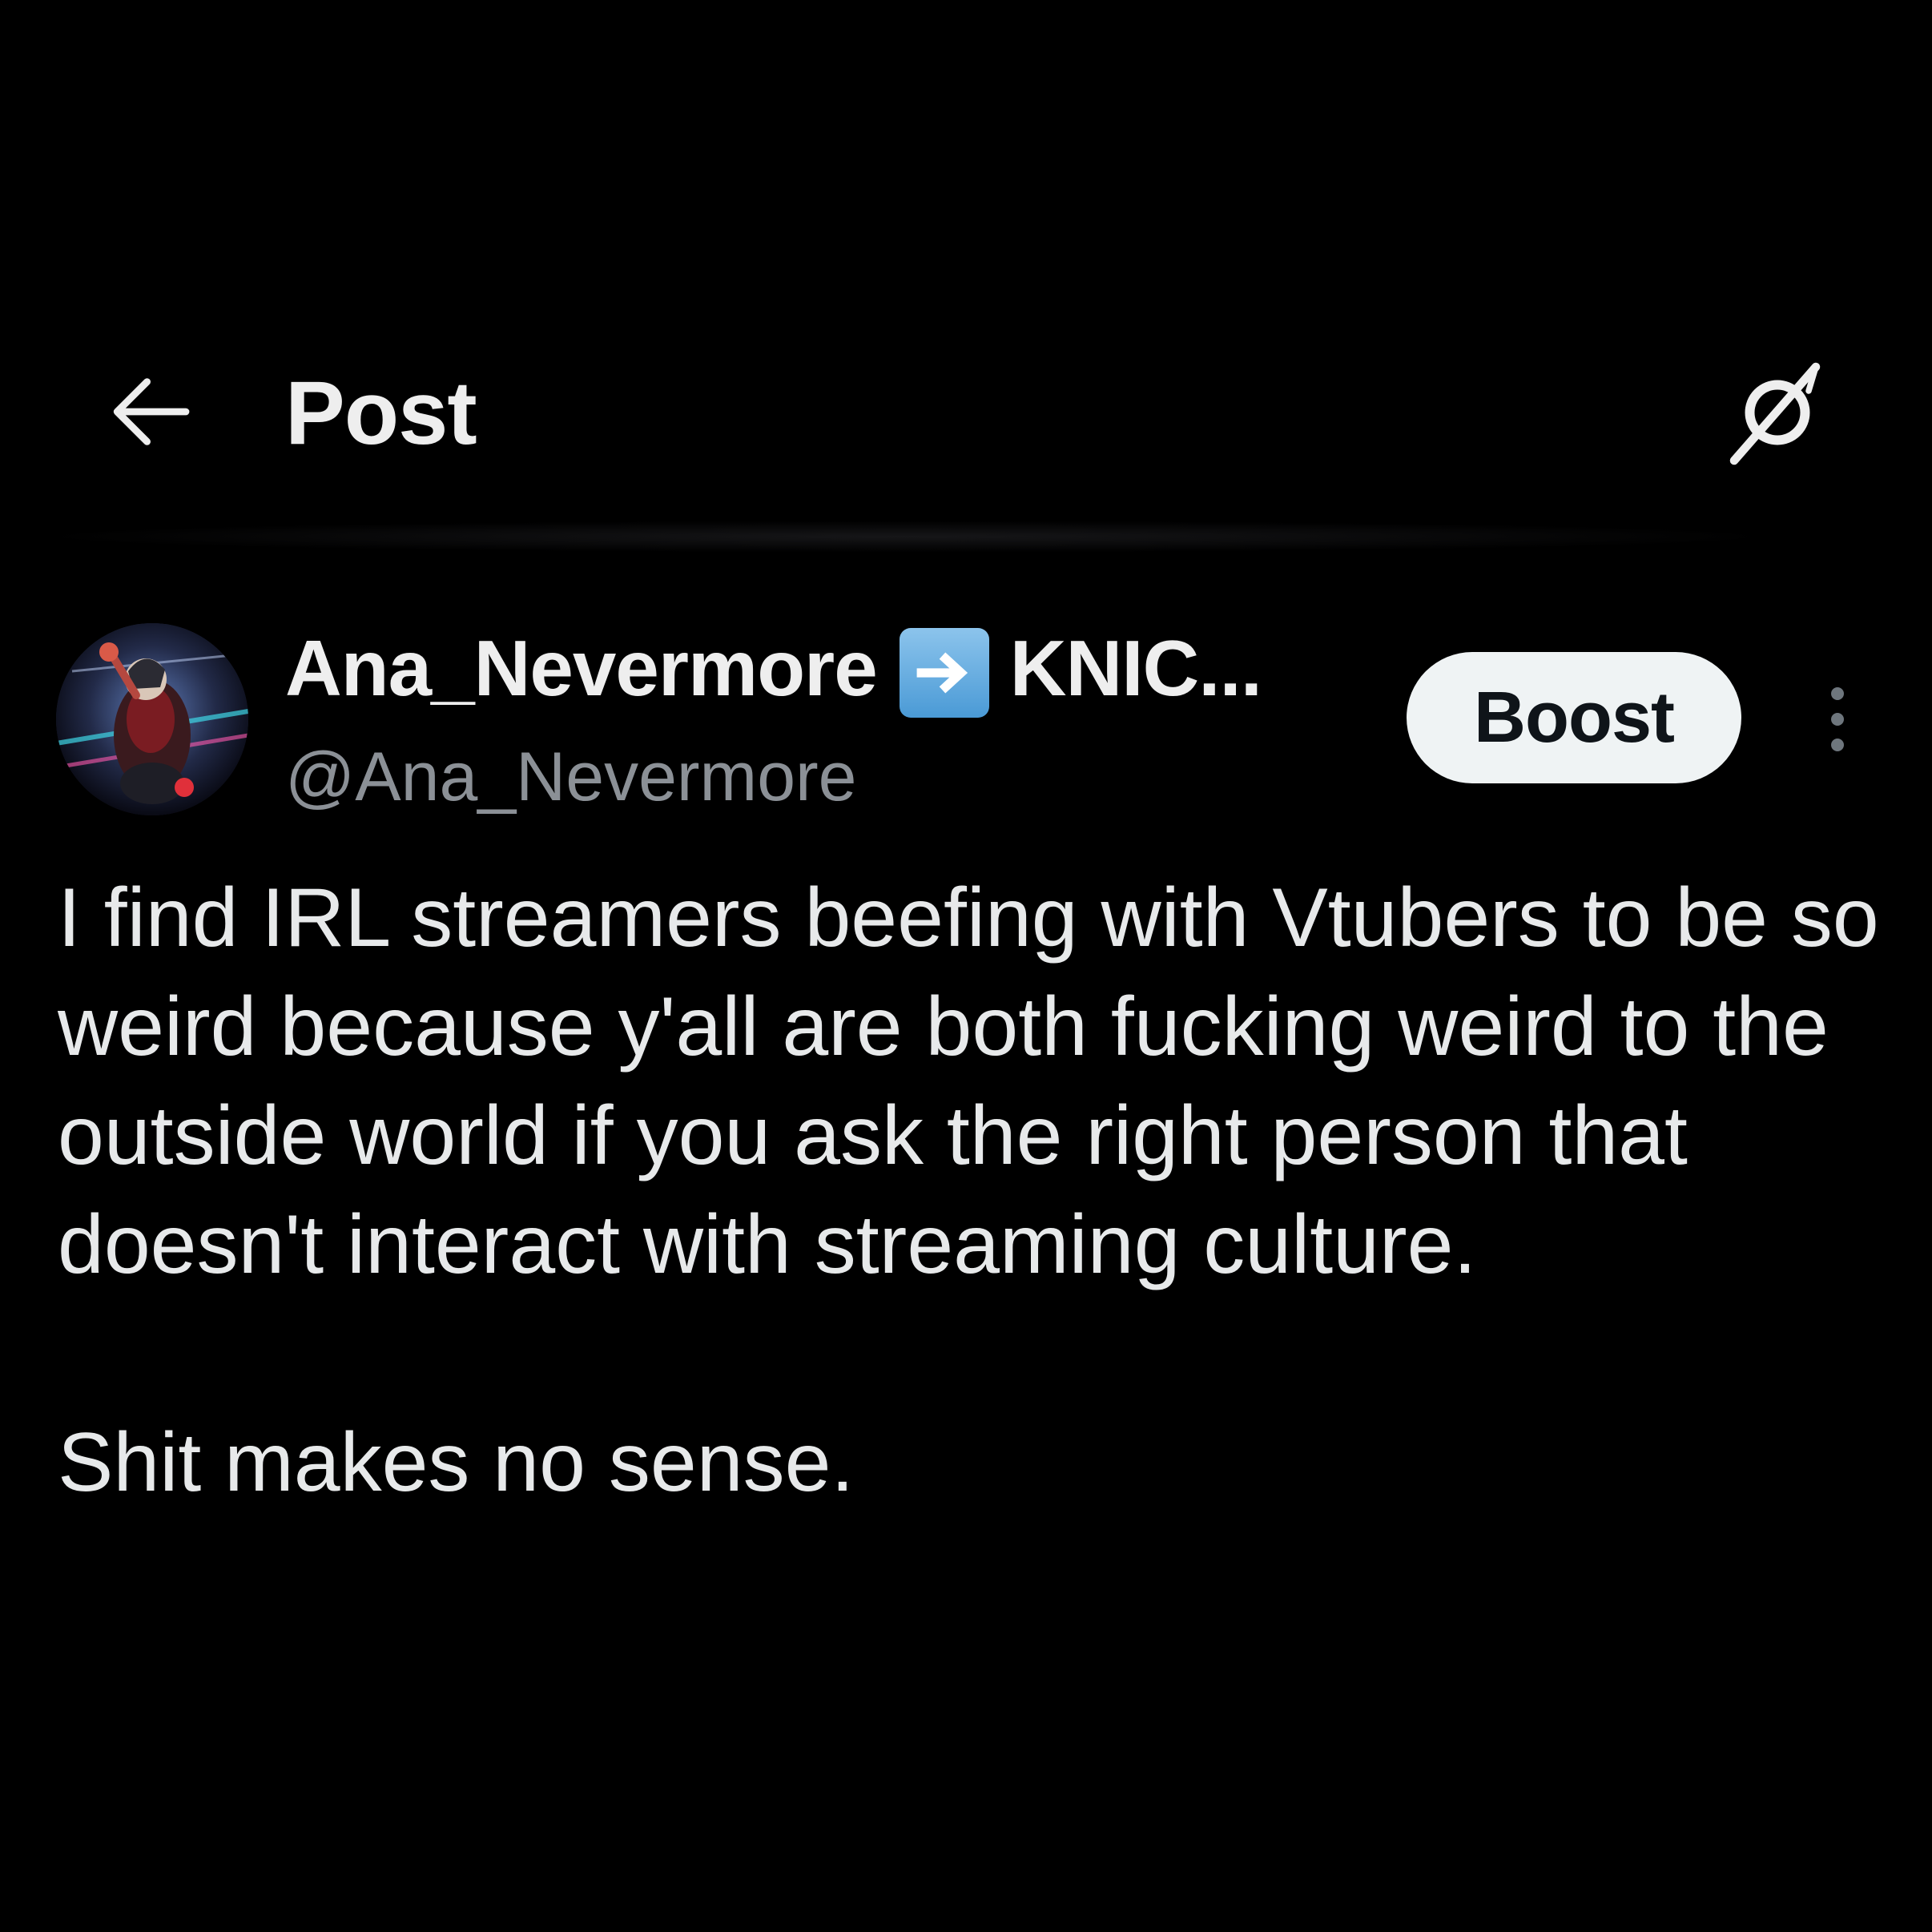 The width and height of the screenshot is (1932, 1932). What do you see at coordinates (381, 413) in the screenshot?
I see `page-title: Post` at bounding box center [381, 413].